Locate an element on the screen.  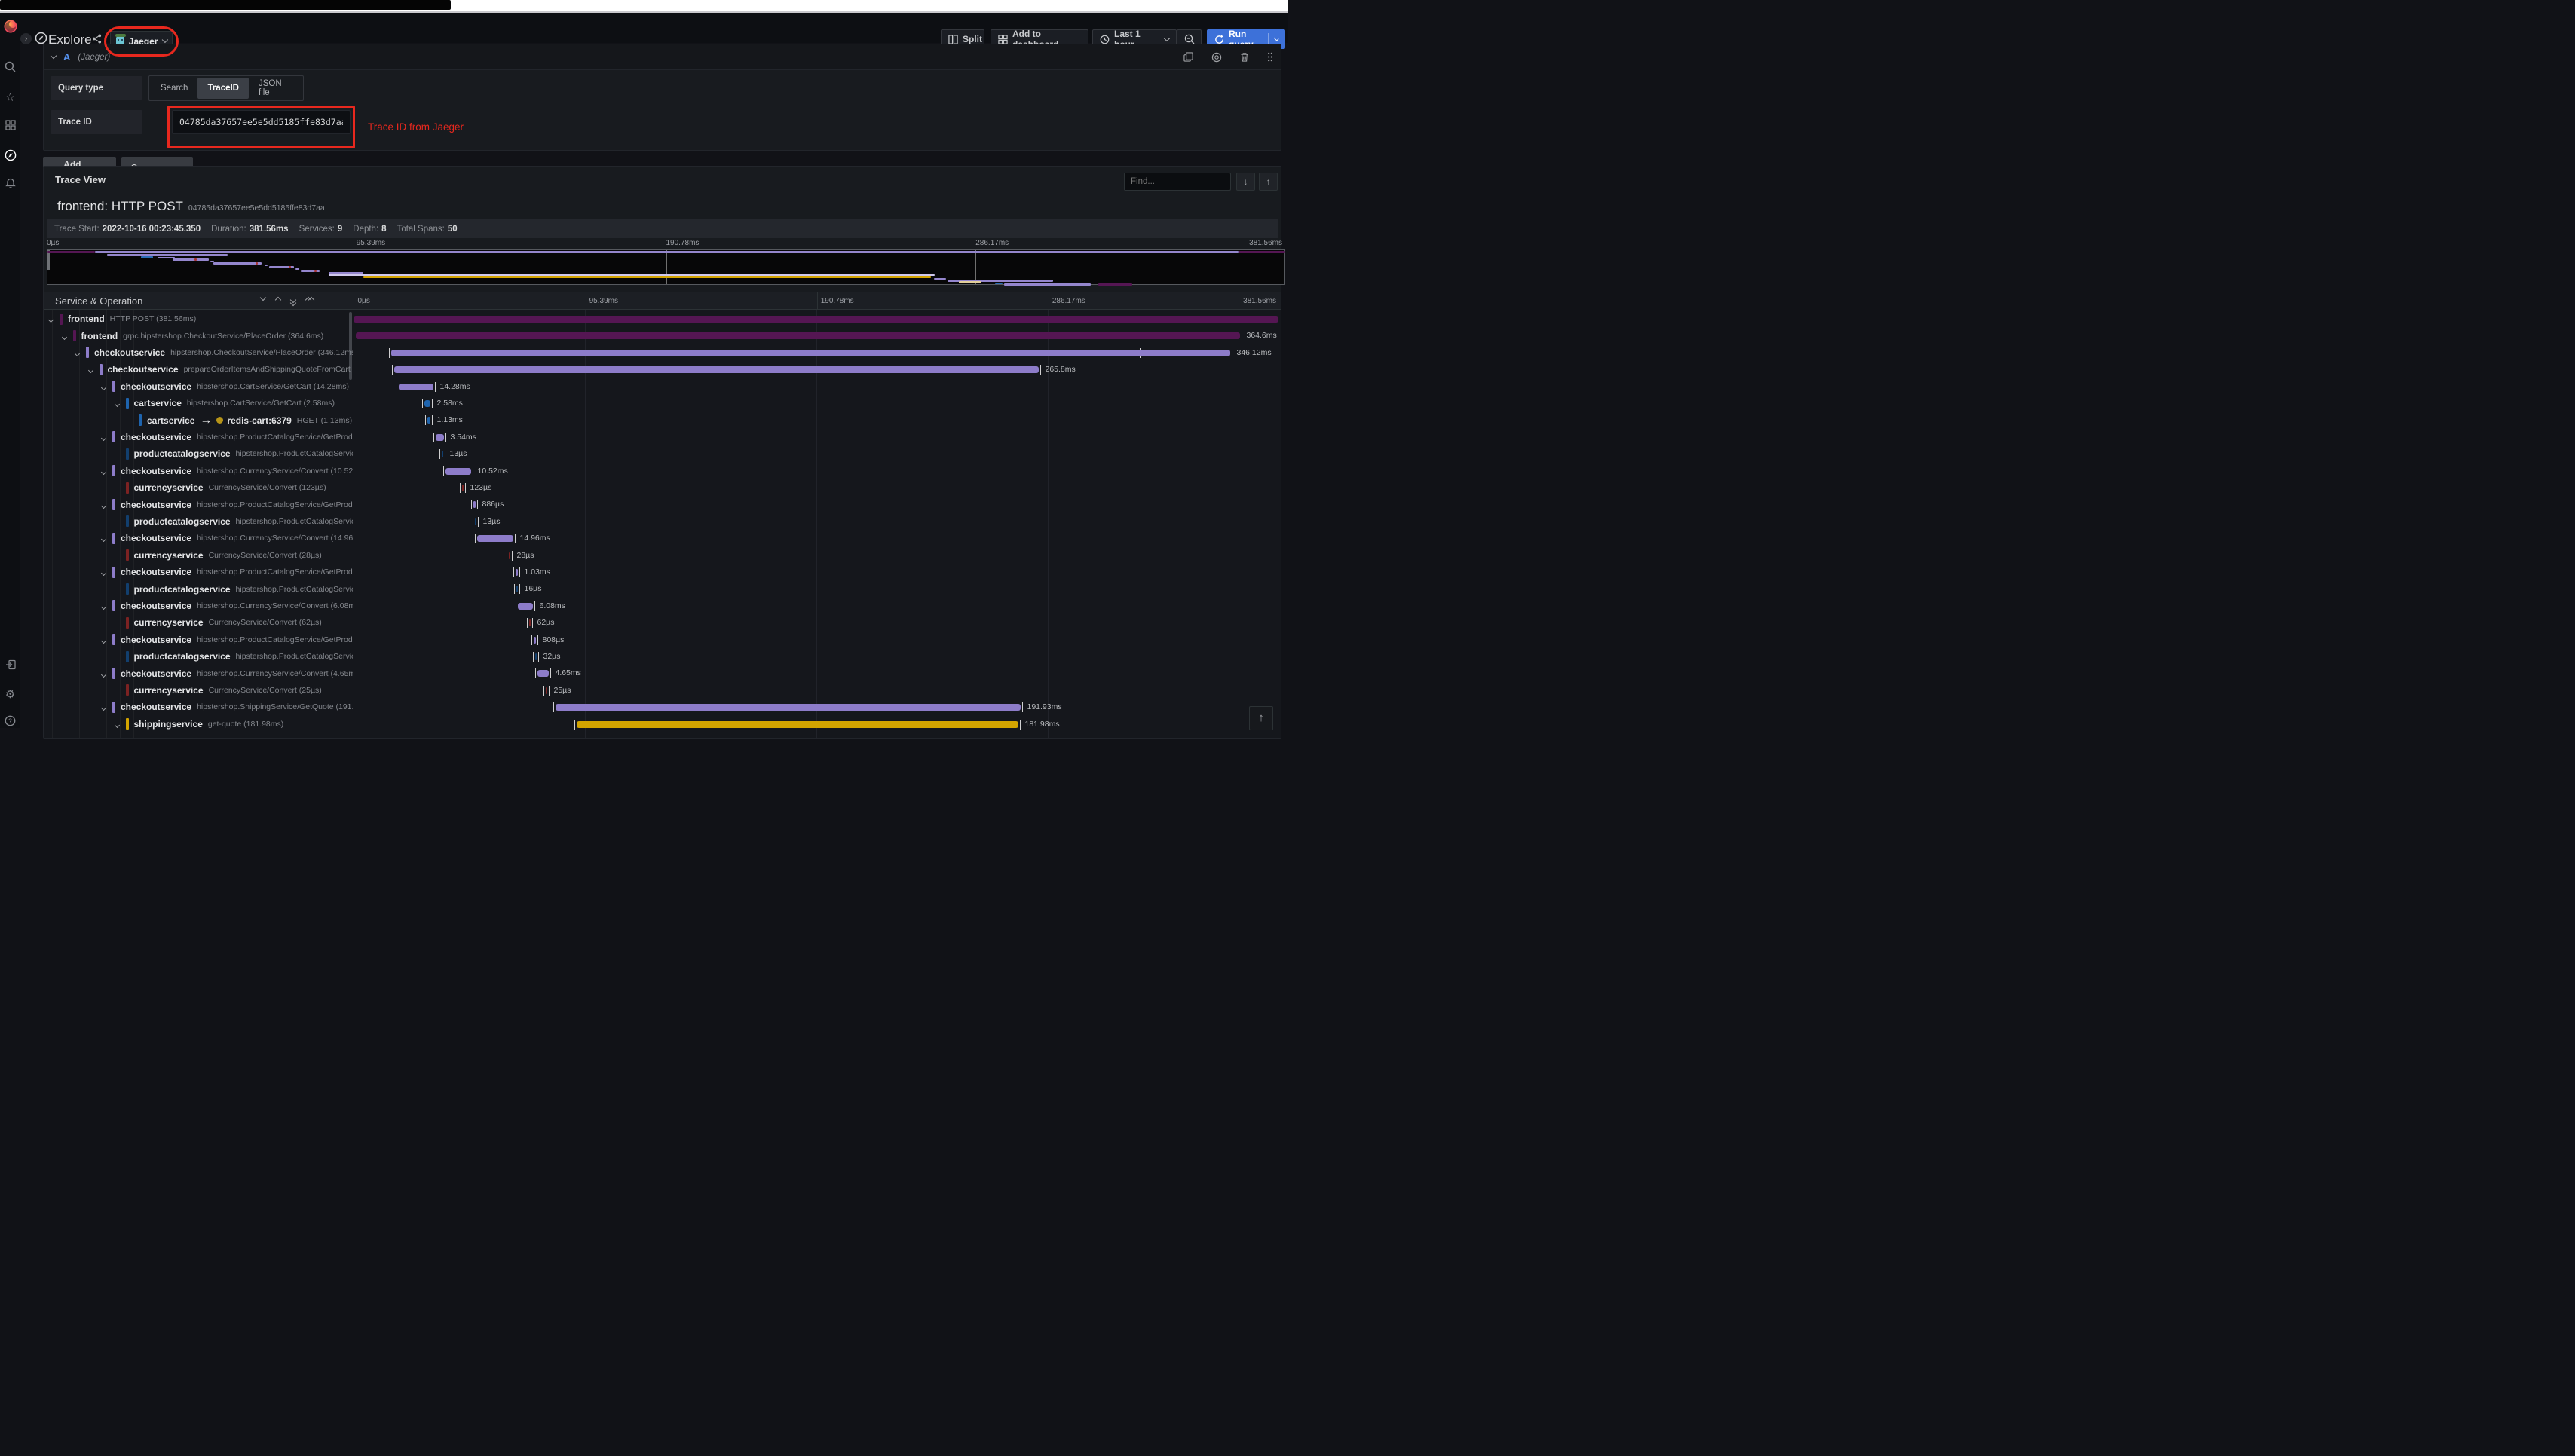
span-timeline-cell: 3.54ms is located at coordinates (817, 437).